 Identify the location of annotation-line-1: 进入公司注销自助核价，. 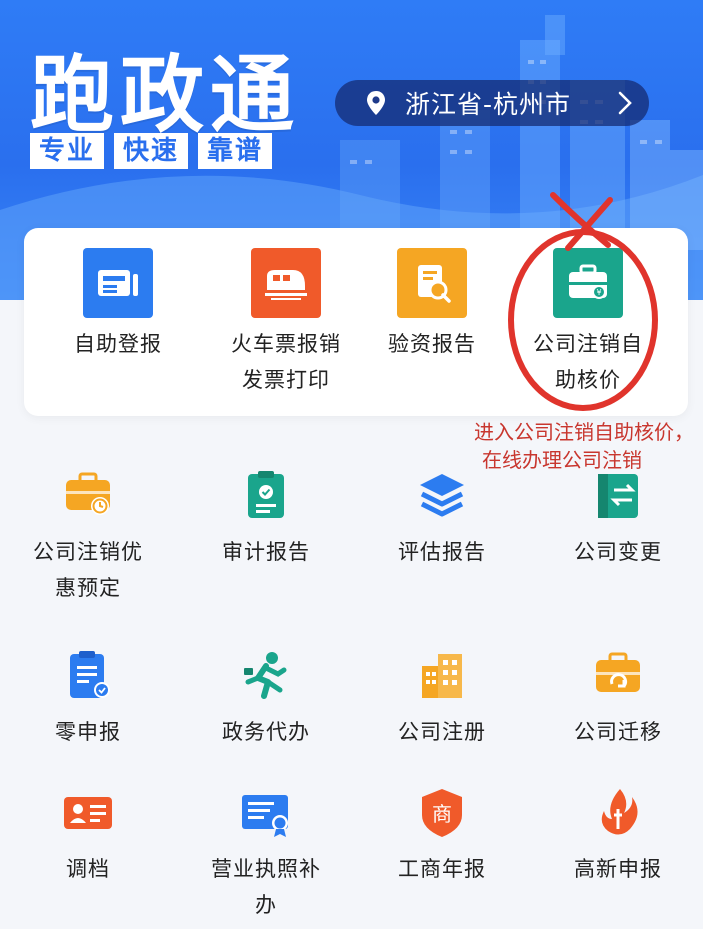
(584, 432).